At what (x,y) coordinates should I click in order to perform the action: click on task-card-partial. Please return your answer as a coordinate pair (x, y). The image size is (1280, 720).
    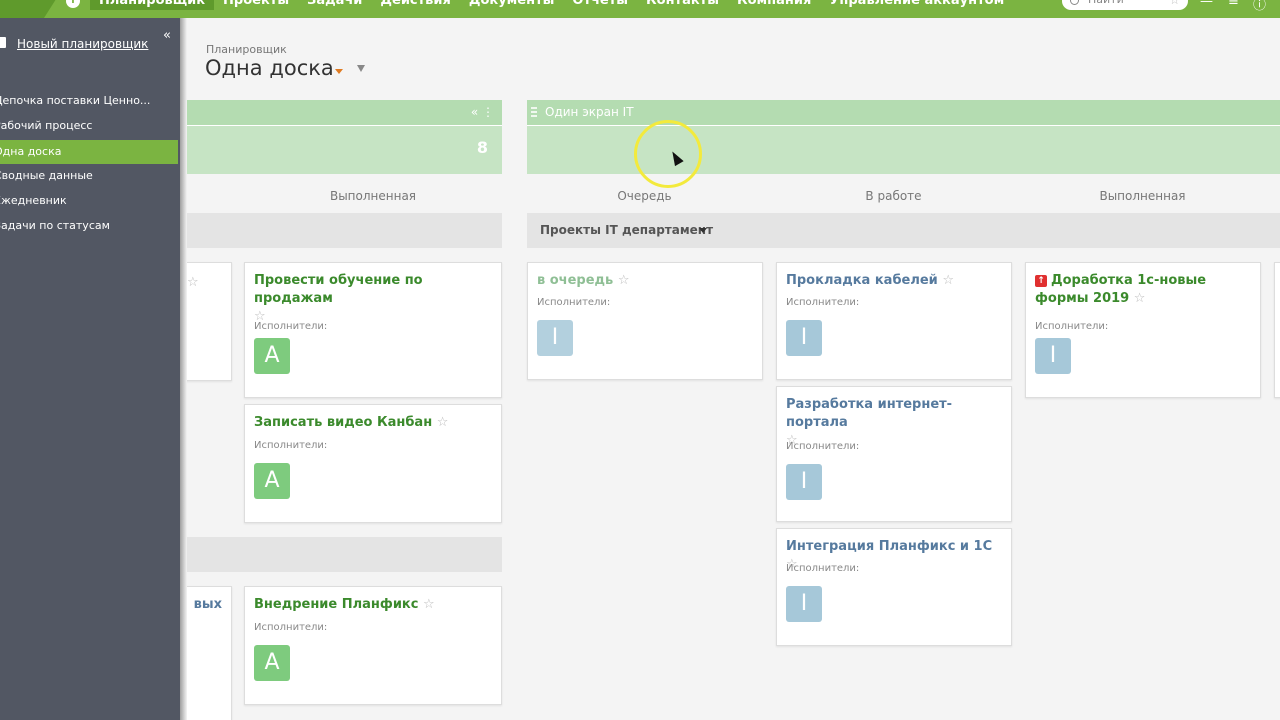
    Looking at the image, I should click on (1277, 330).